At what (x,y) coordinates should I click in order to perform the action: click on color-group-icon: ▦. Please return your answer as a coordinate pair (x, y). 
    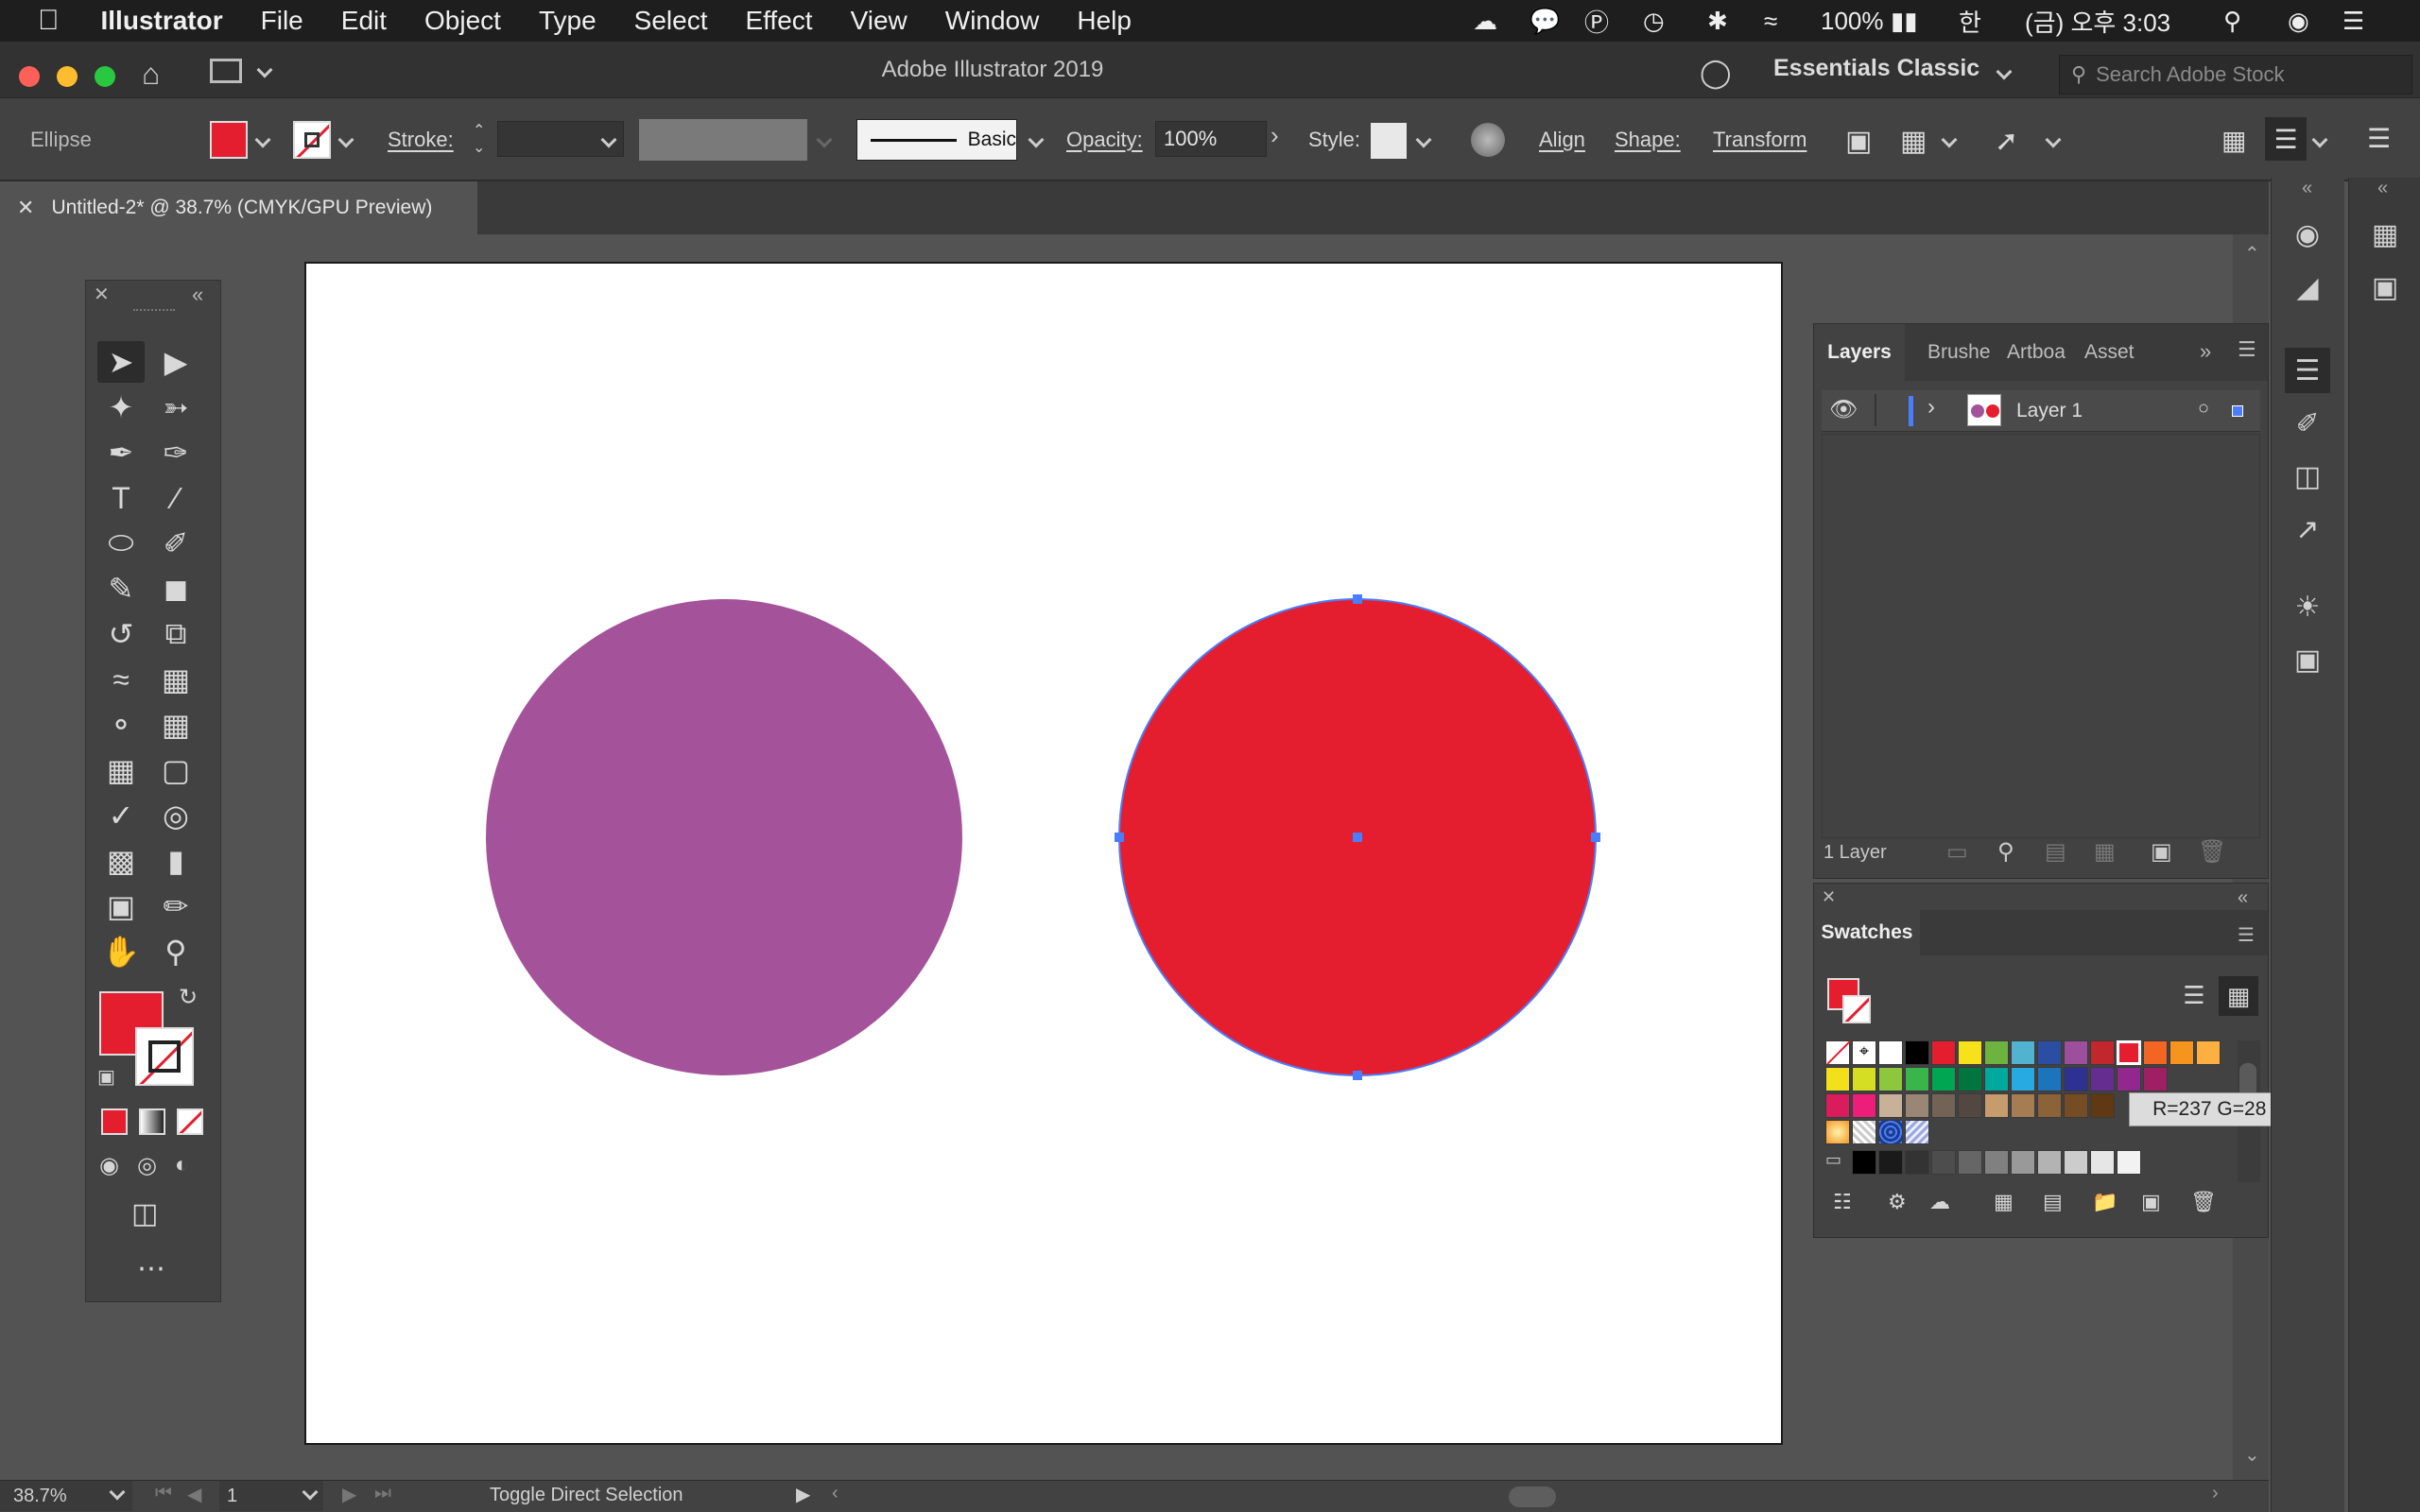
    Looking at the image, I should click on (2004, 1202).